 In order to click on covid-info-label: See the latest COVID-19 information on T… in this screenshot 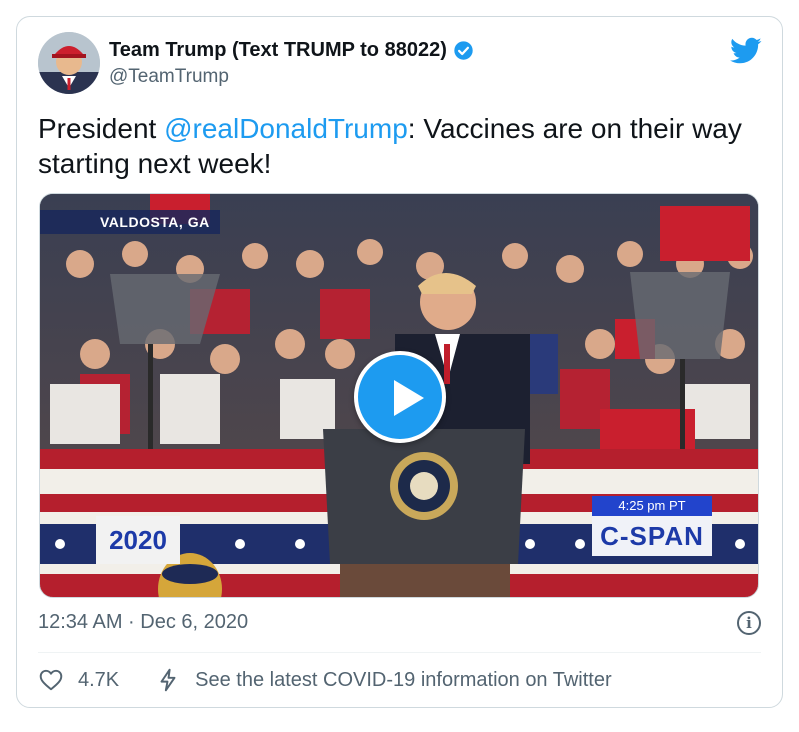, I will do `click(403, 680)`.